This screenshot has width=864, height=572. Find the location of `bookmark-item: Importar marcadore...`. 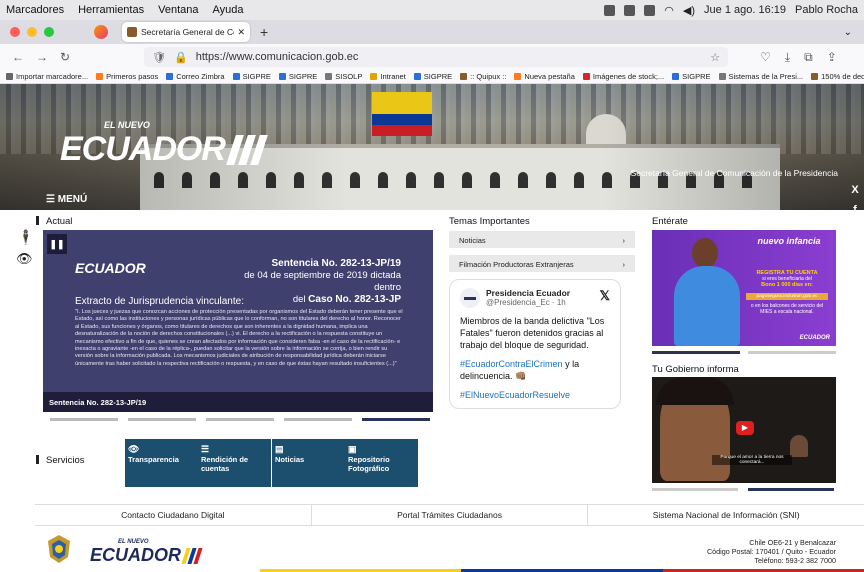

bookmark-item: Importar marcadore... is located at coordinates (47, 76).